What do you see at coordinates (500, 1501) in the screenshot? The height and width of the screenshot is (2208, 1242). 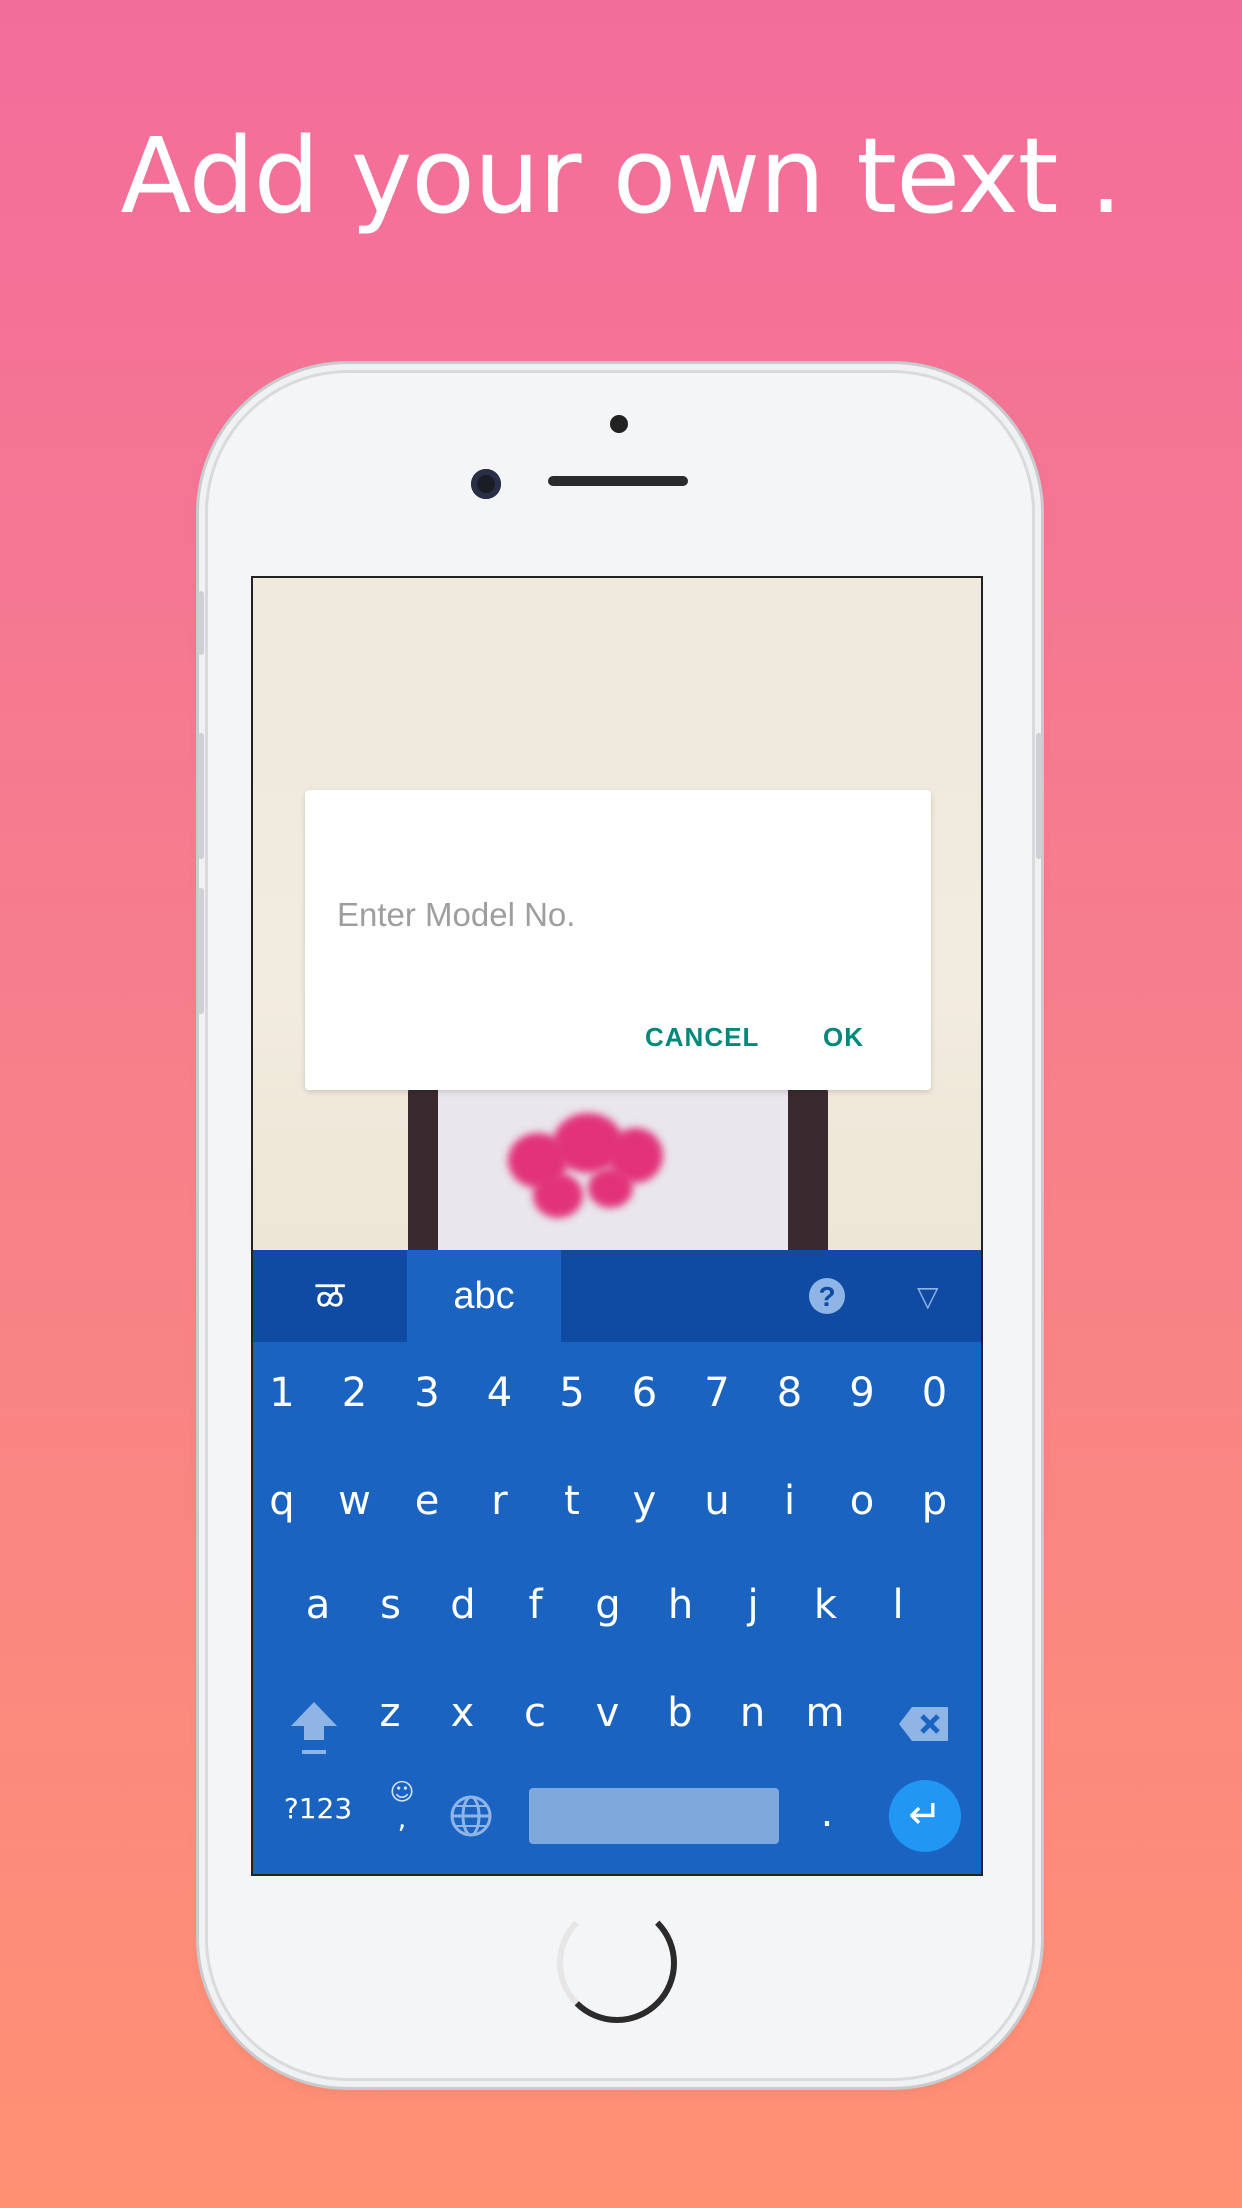 I see `letter-key: r` at bounding box center [500, 1501].